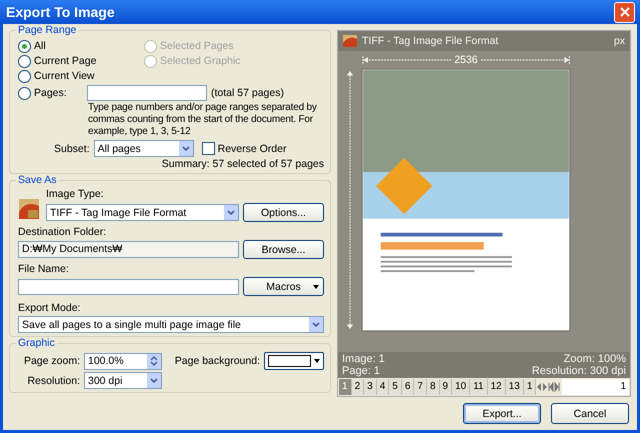 This screenshot has width=640, height=433. Describe the element at coordinates (128, 286) in the screenshot. I see `file-name-field` at that location.